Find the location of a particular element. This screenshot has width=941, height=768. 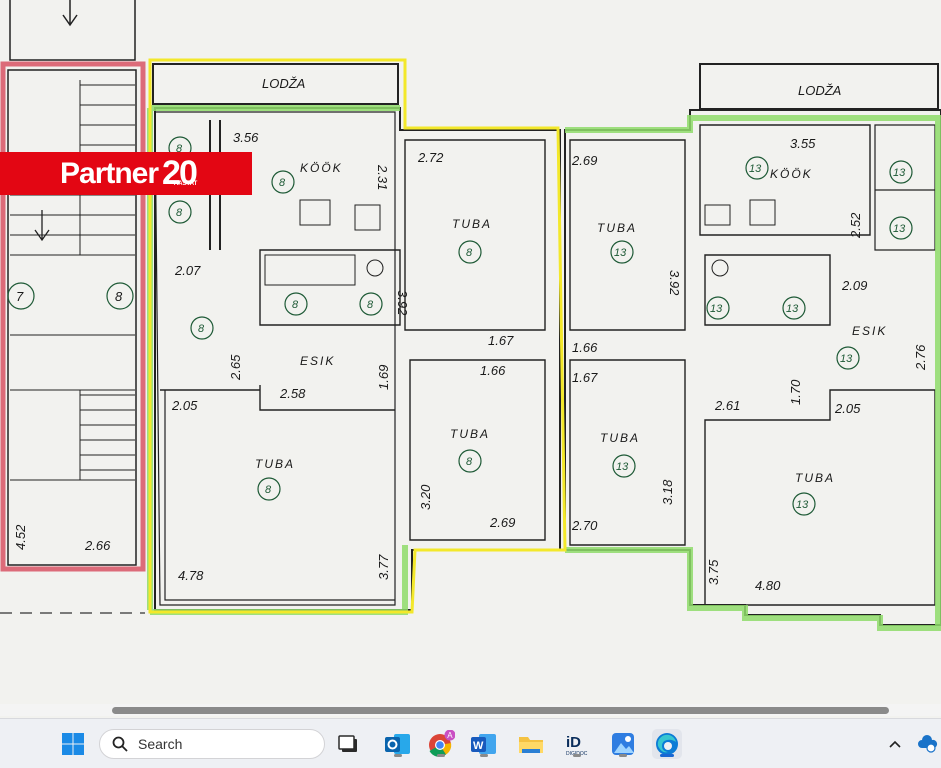

logo-number: 20 is located at coordinates (180, 173).